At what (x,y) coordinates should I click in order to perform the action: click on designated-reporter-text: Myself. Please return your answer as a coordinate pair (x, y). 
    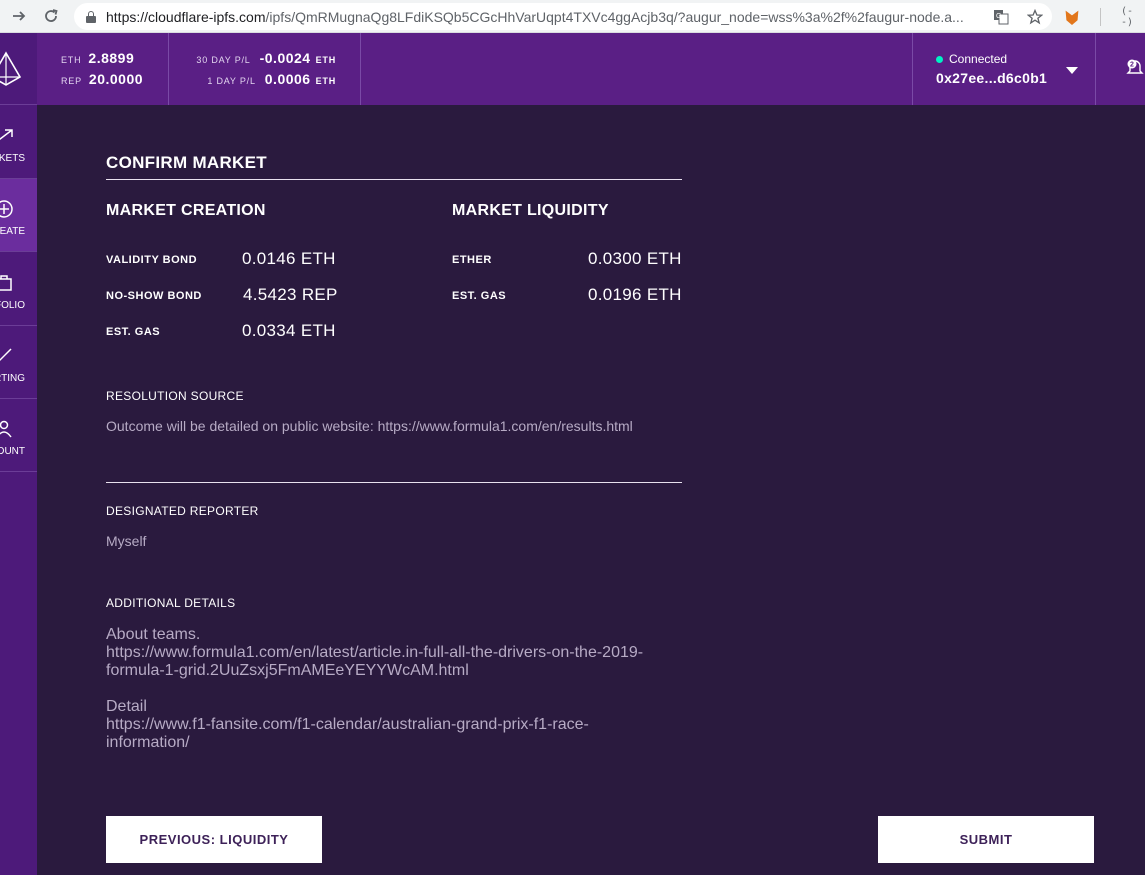
    Looking at the image, I should click on (126, 541).